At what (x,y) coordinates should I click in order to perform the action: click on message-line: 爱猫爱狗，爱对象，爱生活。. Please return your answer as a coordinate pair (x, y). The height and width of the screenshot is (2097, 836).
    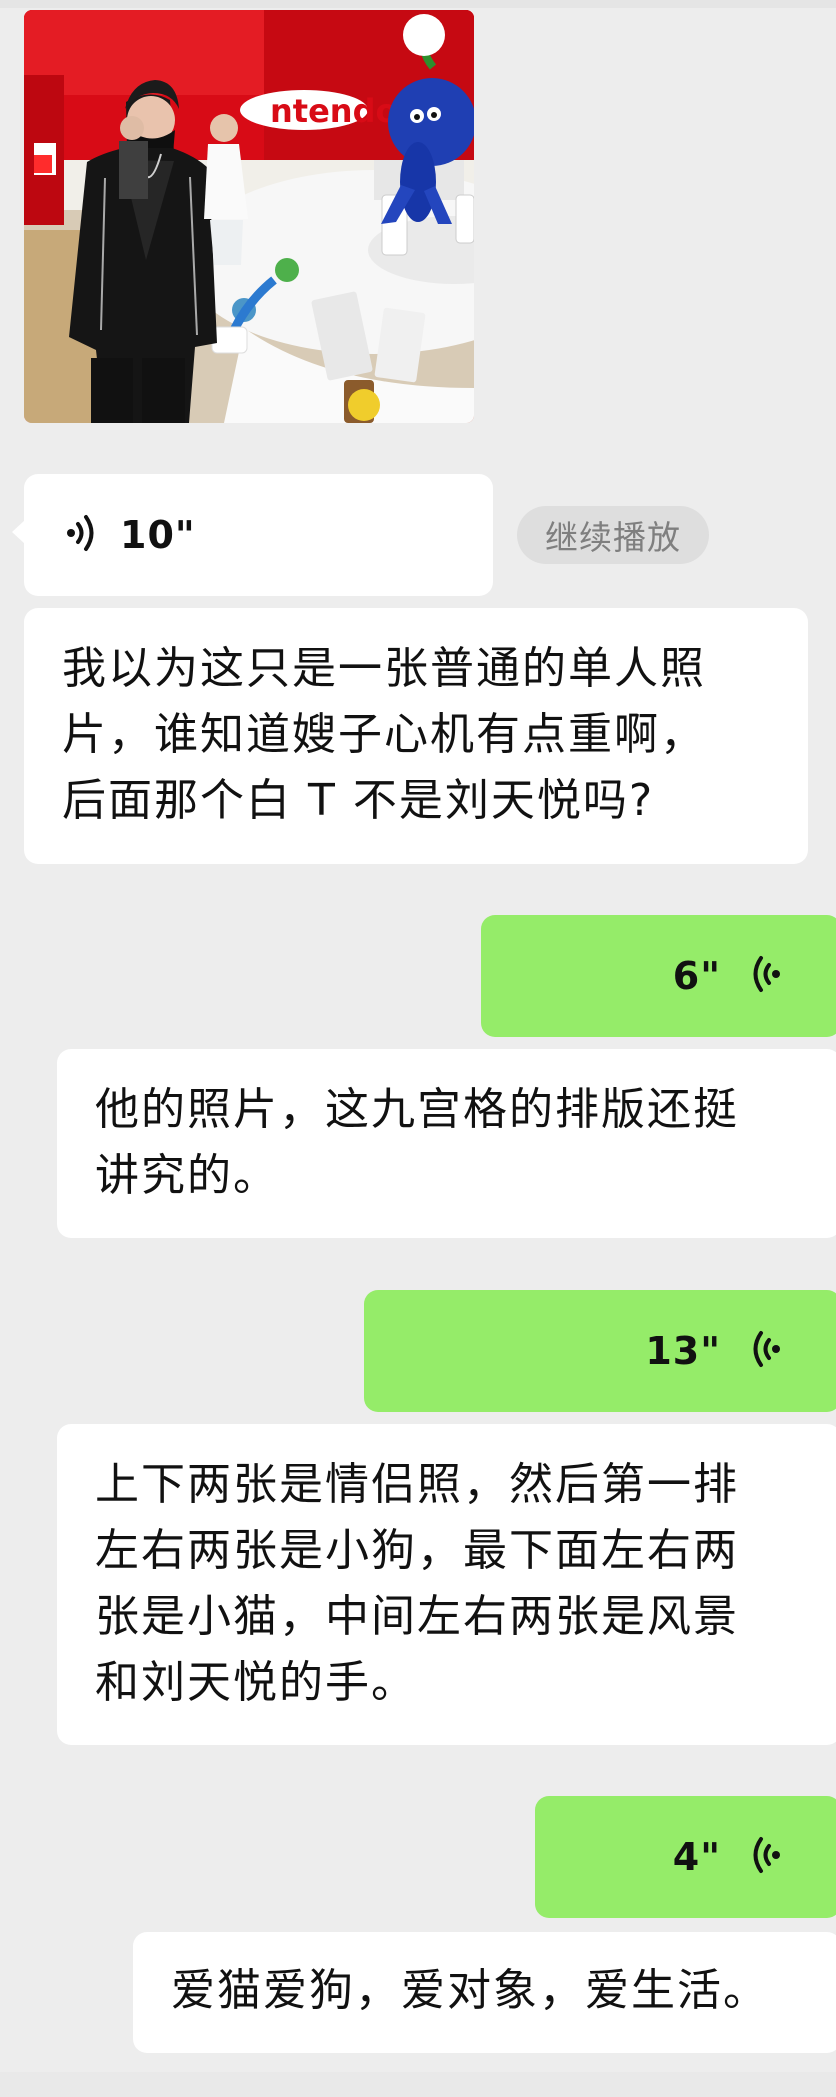
    Looking at the image, I should click on (470, 1990).